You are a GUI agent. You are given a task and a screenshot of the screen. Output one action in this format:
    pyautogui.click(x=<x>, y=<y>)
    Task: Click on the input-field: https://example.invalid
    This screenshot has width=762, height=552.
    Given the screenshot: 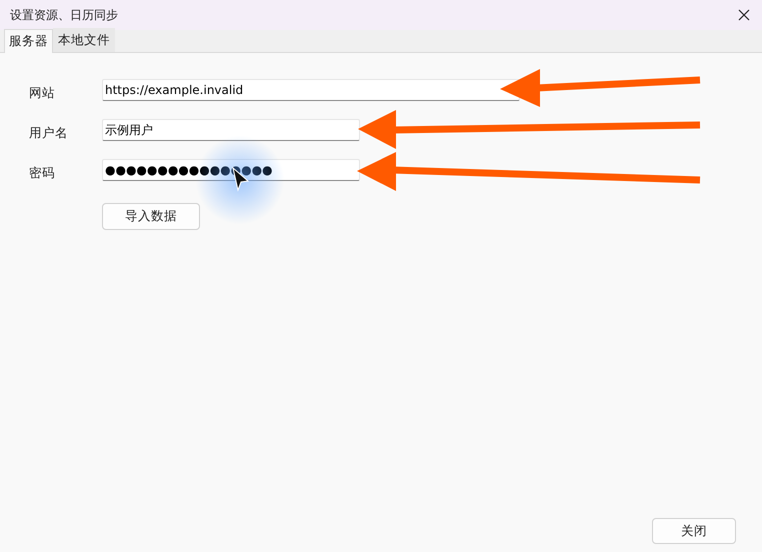 What is the action you would take?
    pyautogui.click(x=311, y=90)
    